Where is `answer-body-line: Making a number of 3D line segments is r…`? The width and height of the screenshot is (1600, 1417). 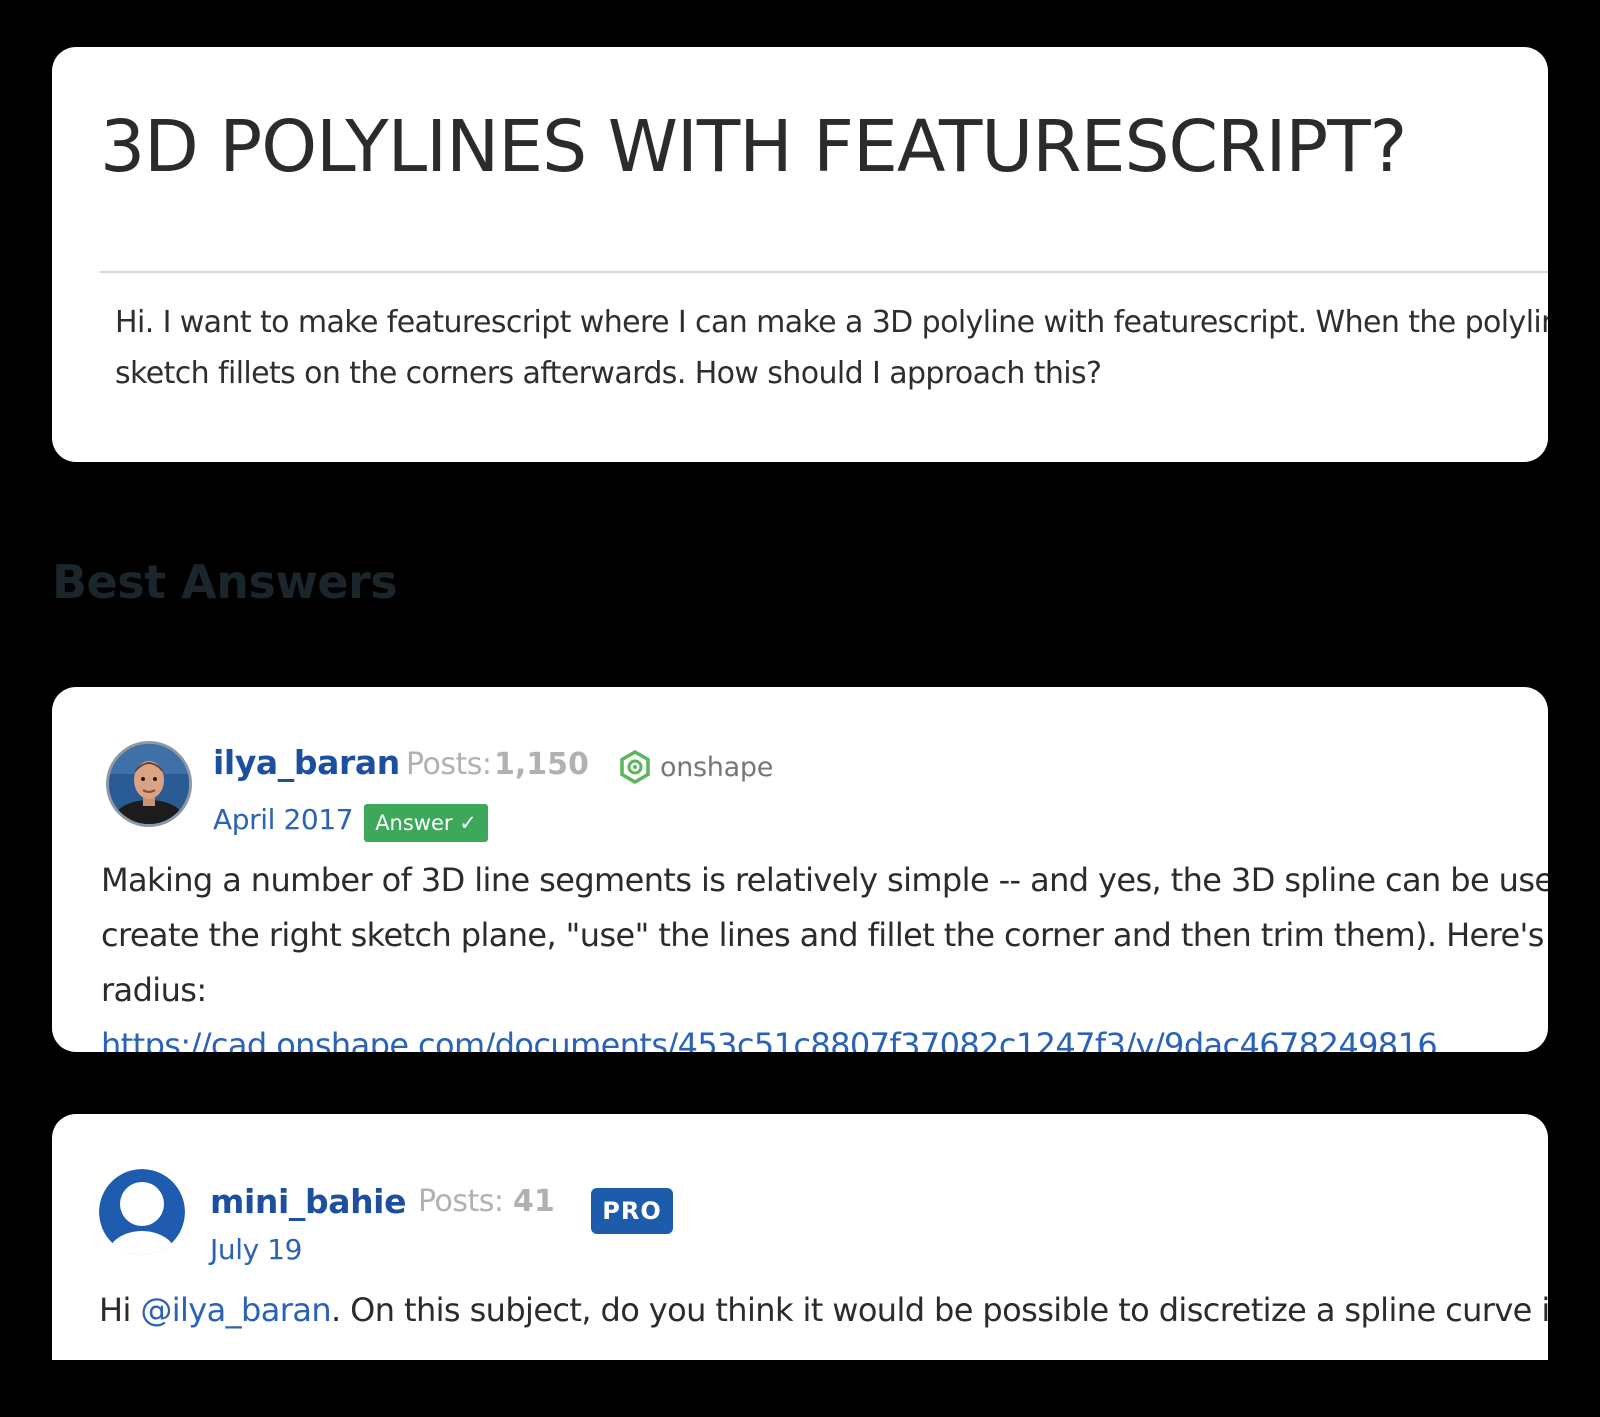
answer-body-line: Making a number of 3D line segments is r… is located at coordinates (824, 880).